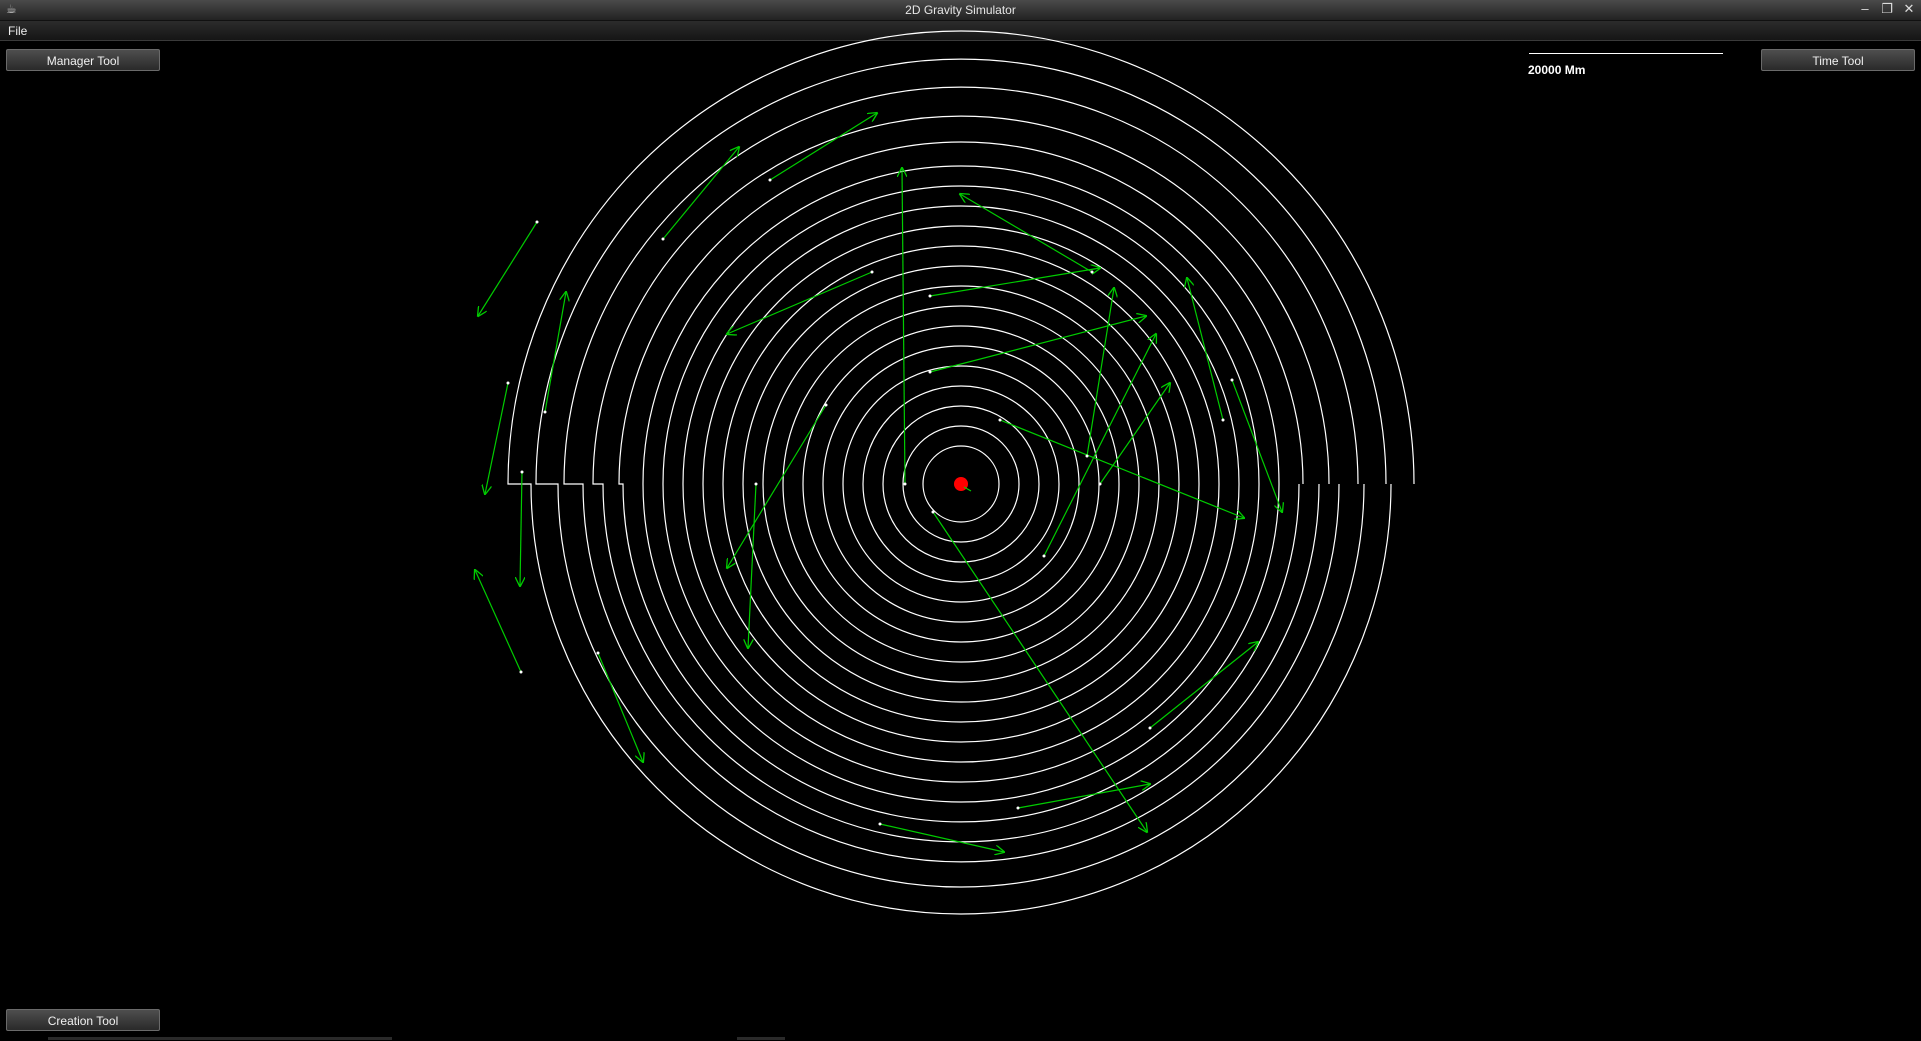  What do you see at coordinates (83, 1020) in the screenshot?
I see `creation-tool-button: Creation Tool` at bounding box center [83, 1020].